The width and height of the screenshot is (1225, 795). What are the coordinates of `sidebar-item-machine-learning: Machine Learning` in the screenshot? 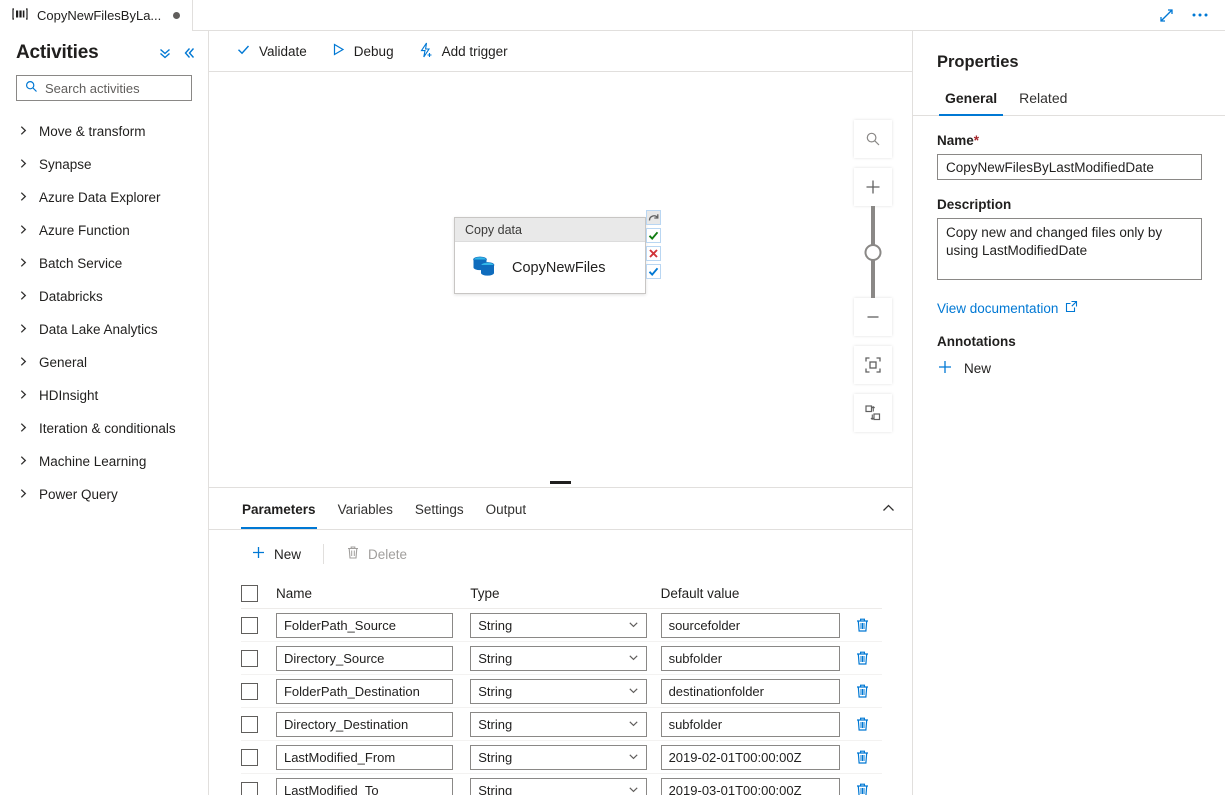 It's located at (104, 461).